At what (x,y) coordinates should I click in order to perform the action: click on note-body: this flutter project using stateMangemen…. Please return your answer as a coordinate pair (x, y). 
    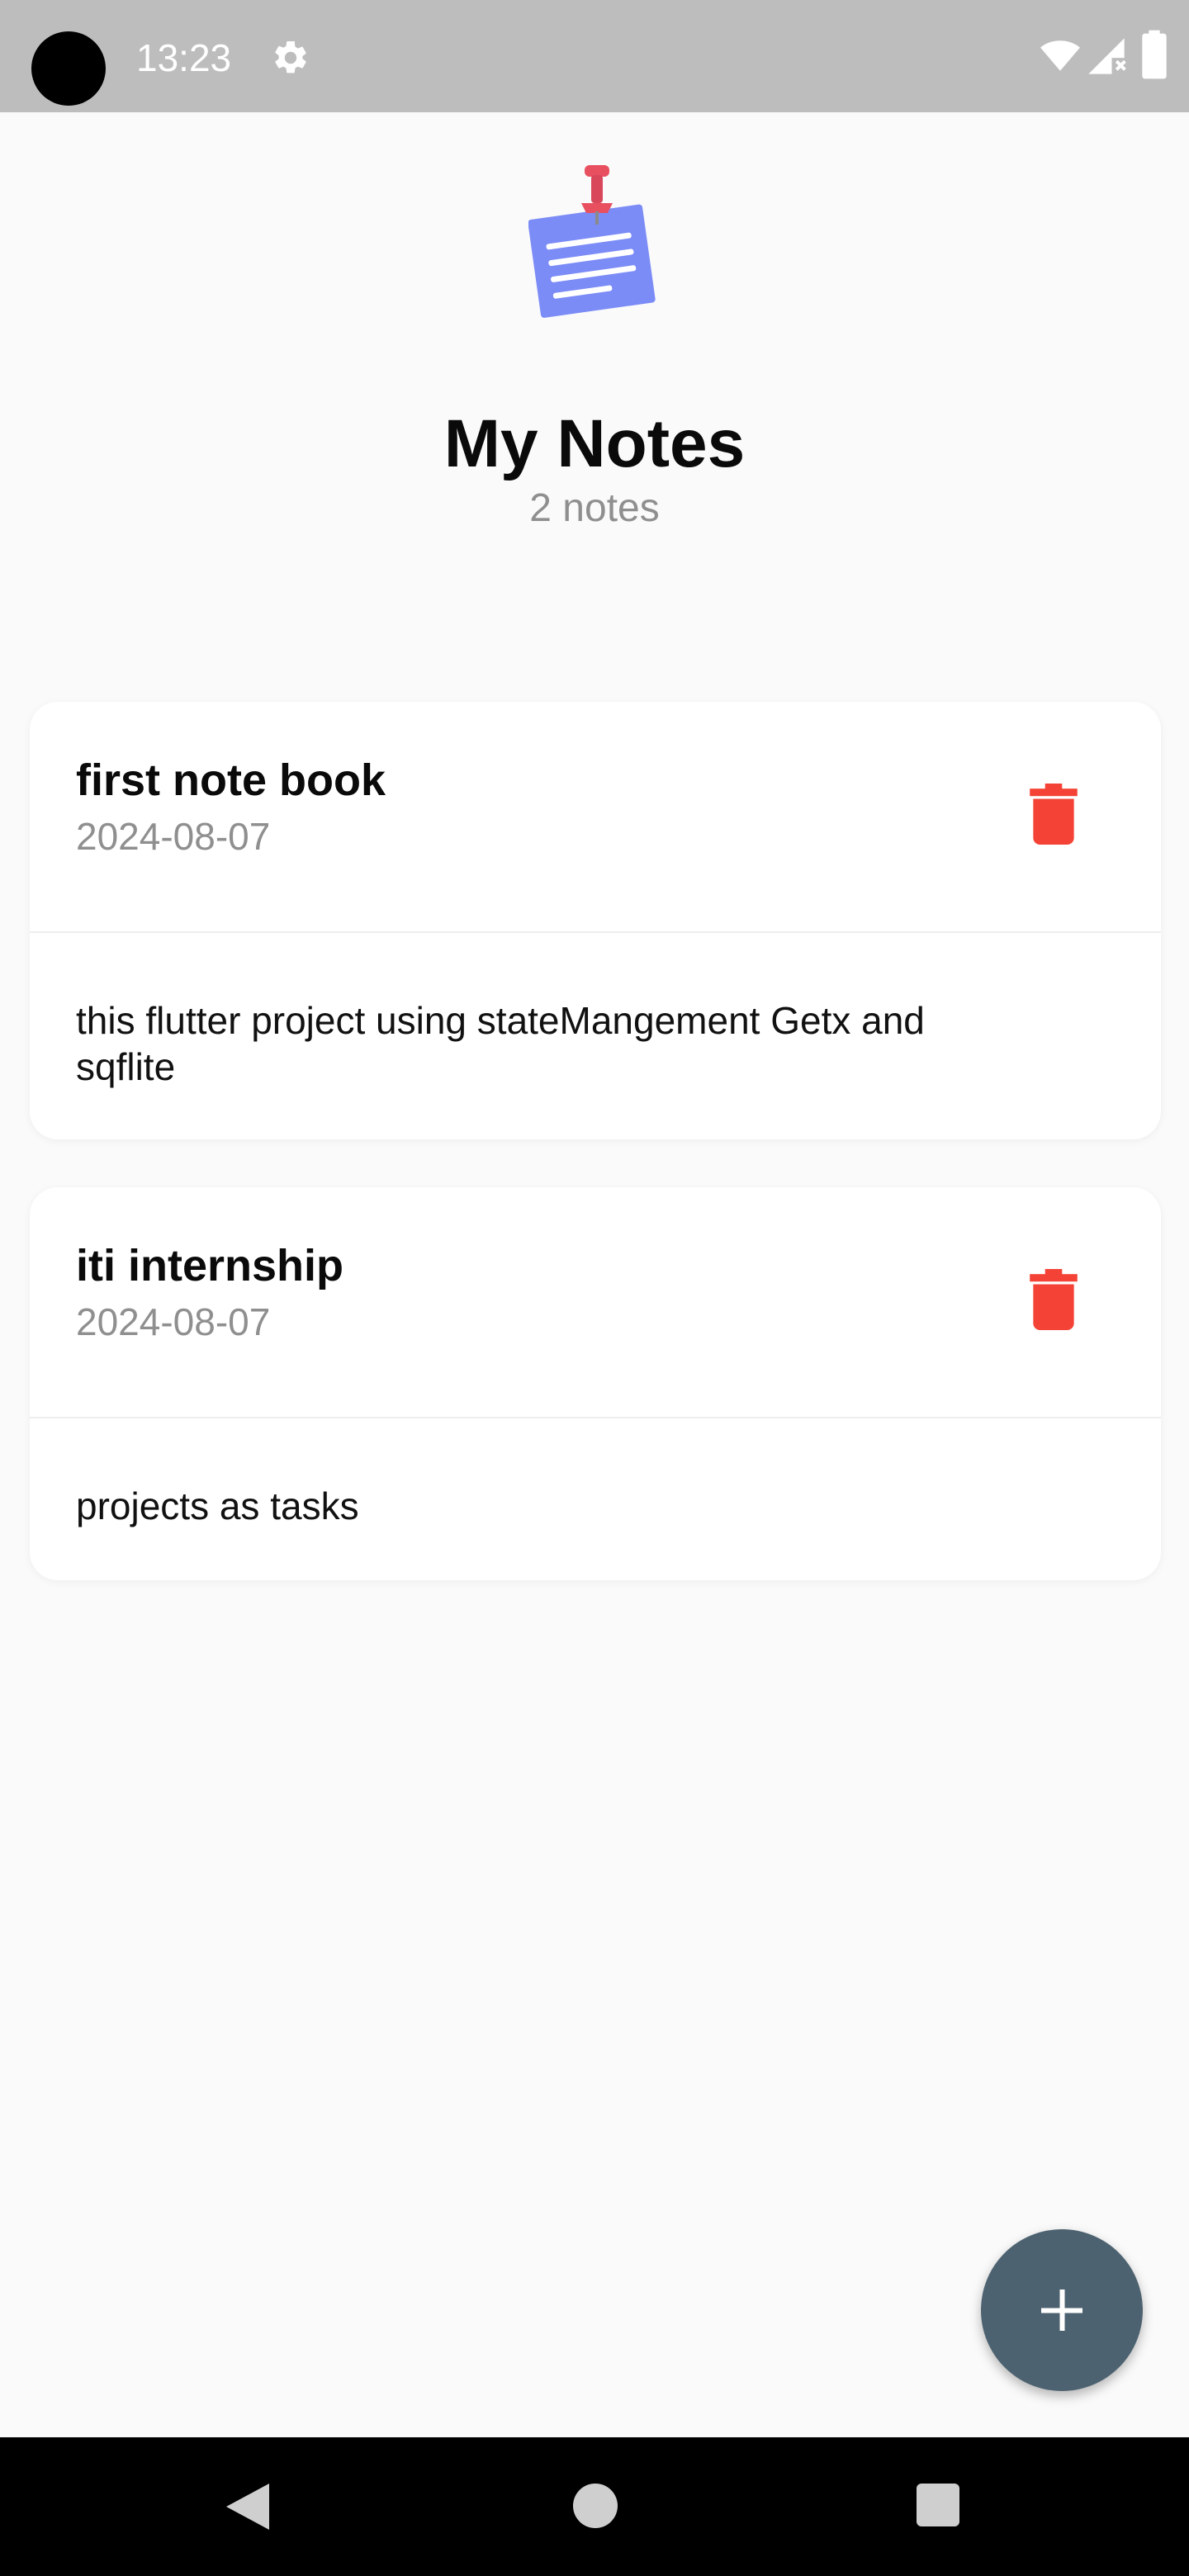
    Looking at the image, I should click on (500, 1043).